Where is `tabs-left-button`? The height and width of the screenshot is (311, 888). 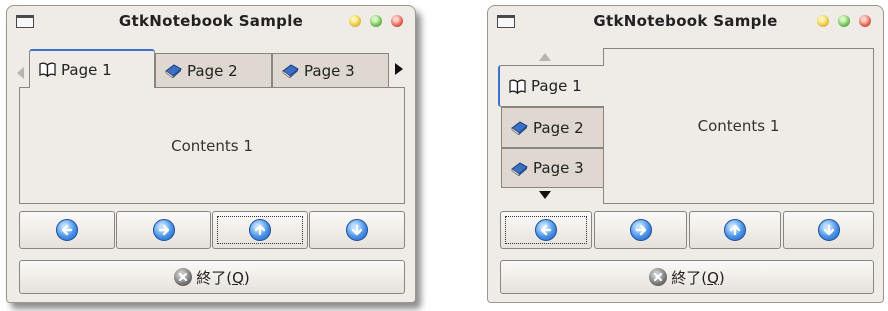 tabs-left-button is located at coordinates (828, 230).